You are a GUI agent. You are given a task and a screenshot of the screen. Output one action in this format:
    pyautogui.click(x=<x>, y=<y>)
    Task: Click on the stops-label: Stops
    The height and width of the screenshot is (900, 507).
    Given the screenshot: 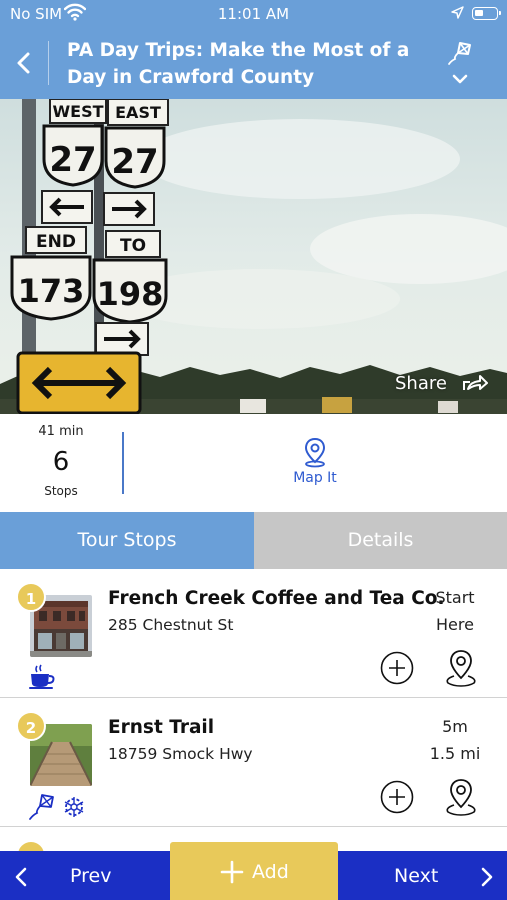 What is the action you would take?
    pyautogui.click(x=61, y=491)
    